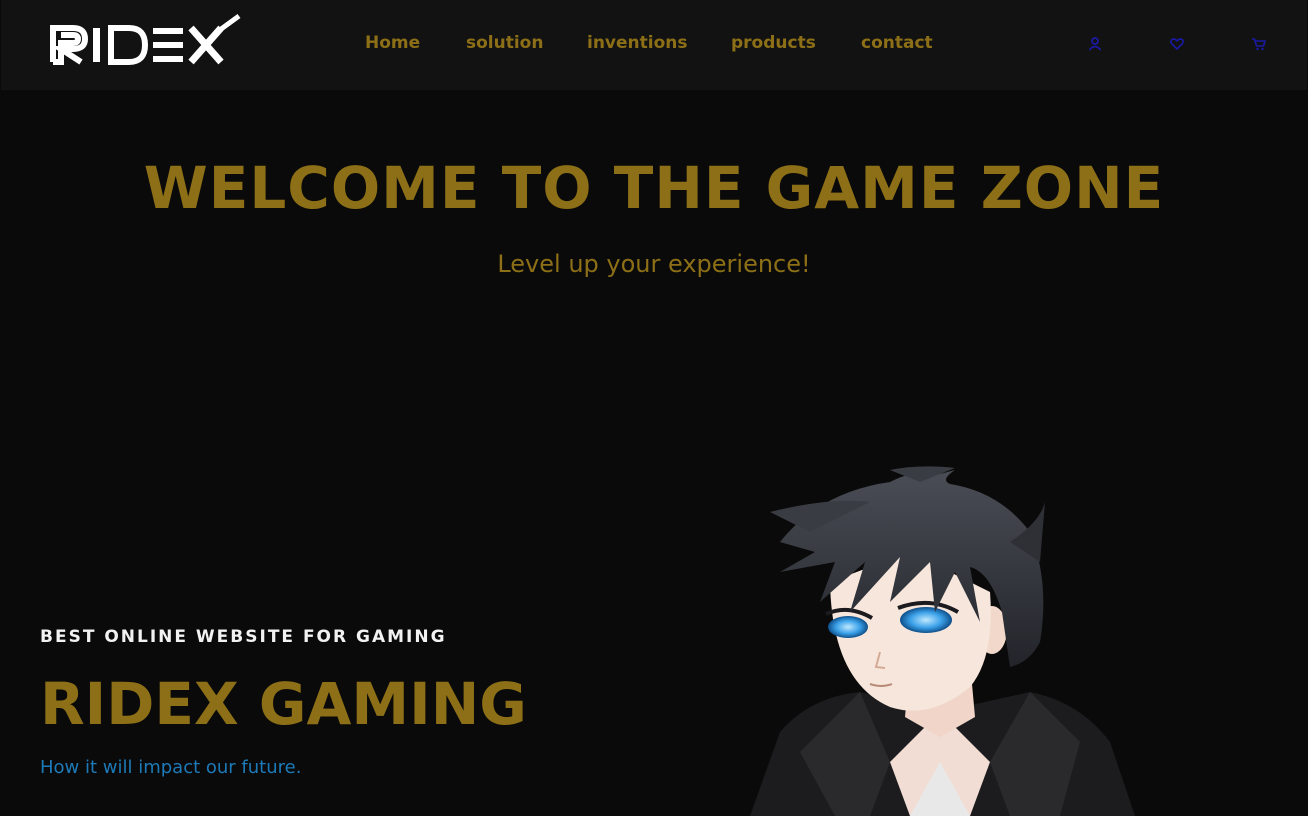  I want to click on hero-title: WELCOME TO THE GAME ZONE, so click(654, 188).